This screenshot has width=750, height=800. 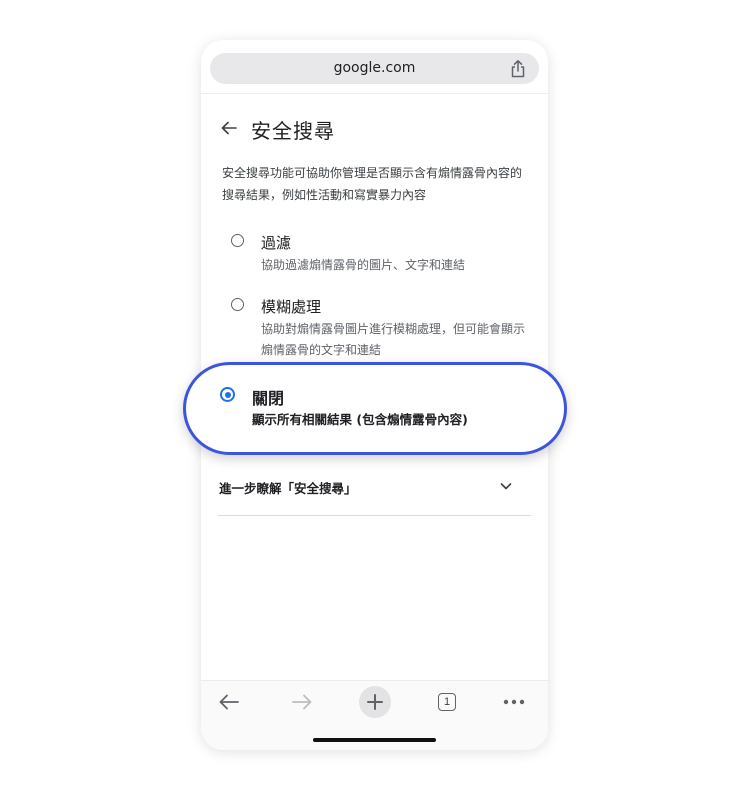 What do you see at coordinates (288, 488) in the screenshot?
I see `learn-more-label: 進一步瞭解「安全搜尋」` at bounding box center [288, 488].